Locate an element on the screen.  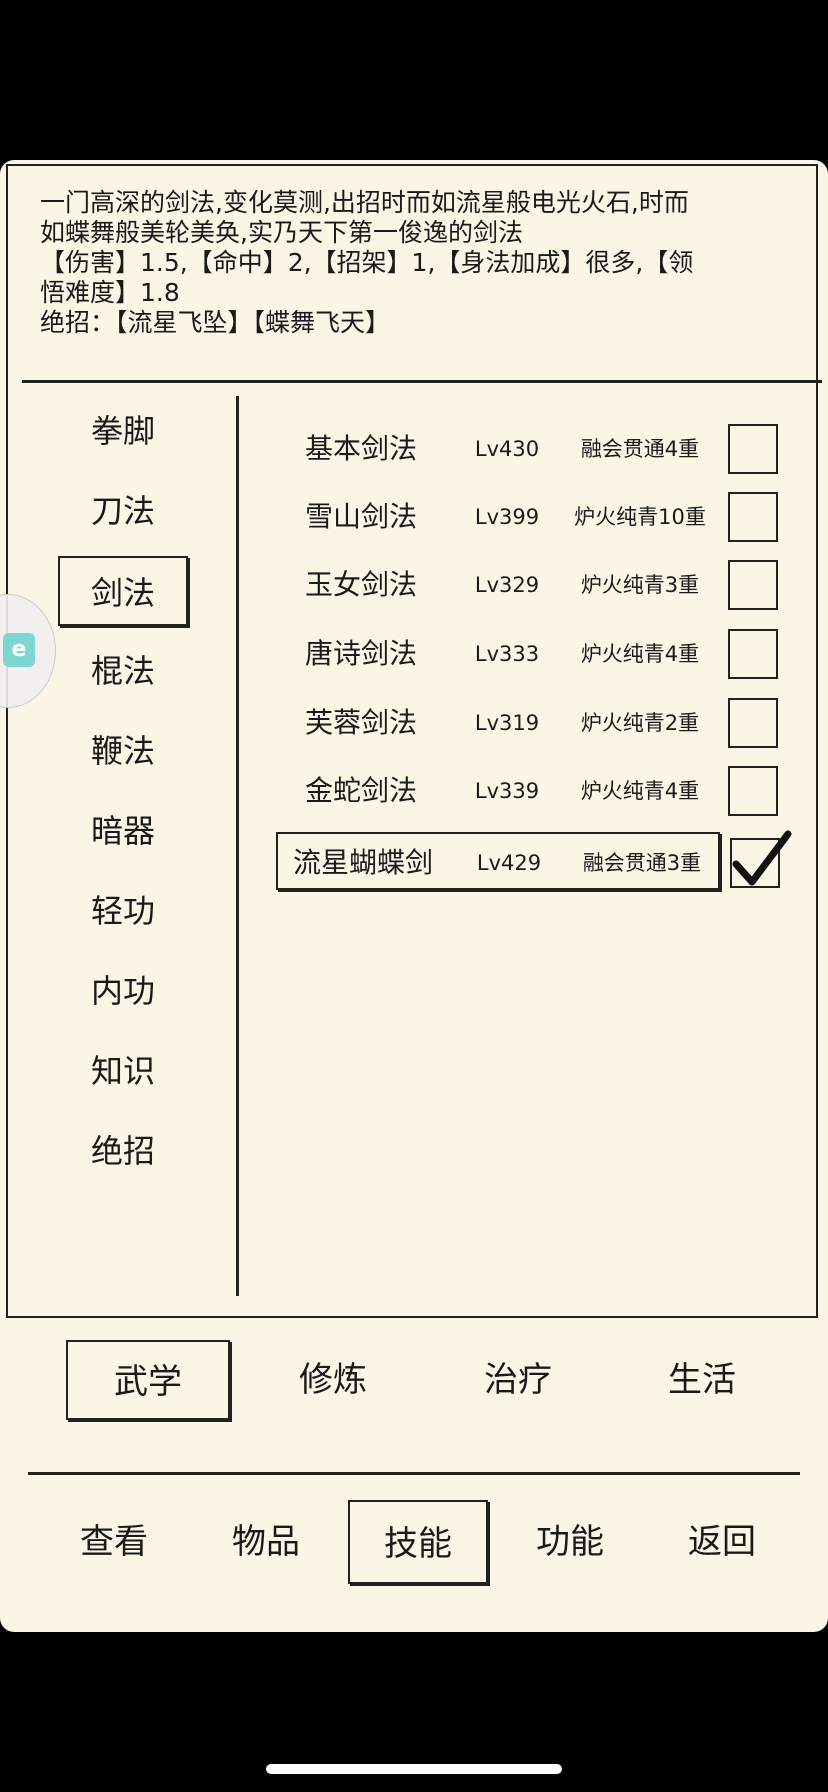
category-item-quanjiao: 拳脚 is located at coordinates (123, 431).